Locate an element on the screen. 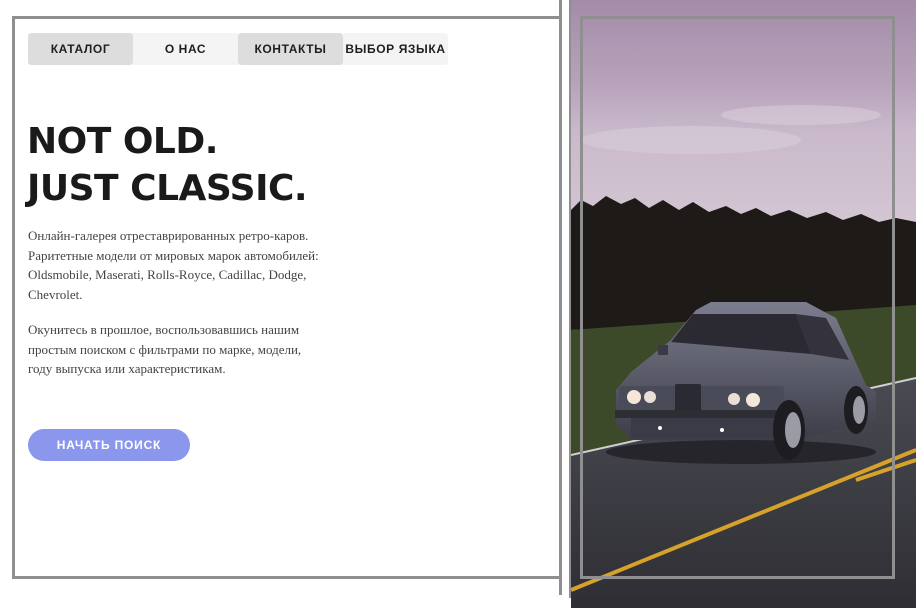 Image resolution: width=916 pixels, height=608 pixels. start-search-button: НАЧАТЬ ПОИСК is located at coordinates (109, 445).